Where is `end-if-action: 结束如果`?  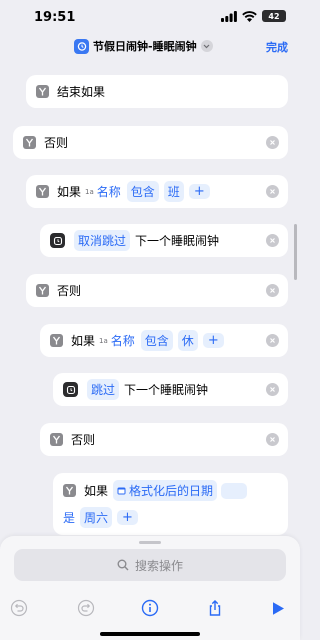
end-if-action: 结束如果 is located at coordinates (157, 91).